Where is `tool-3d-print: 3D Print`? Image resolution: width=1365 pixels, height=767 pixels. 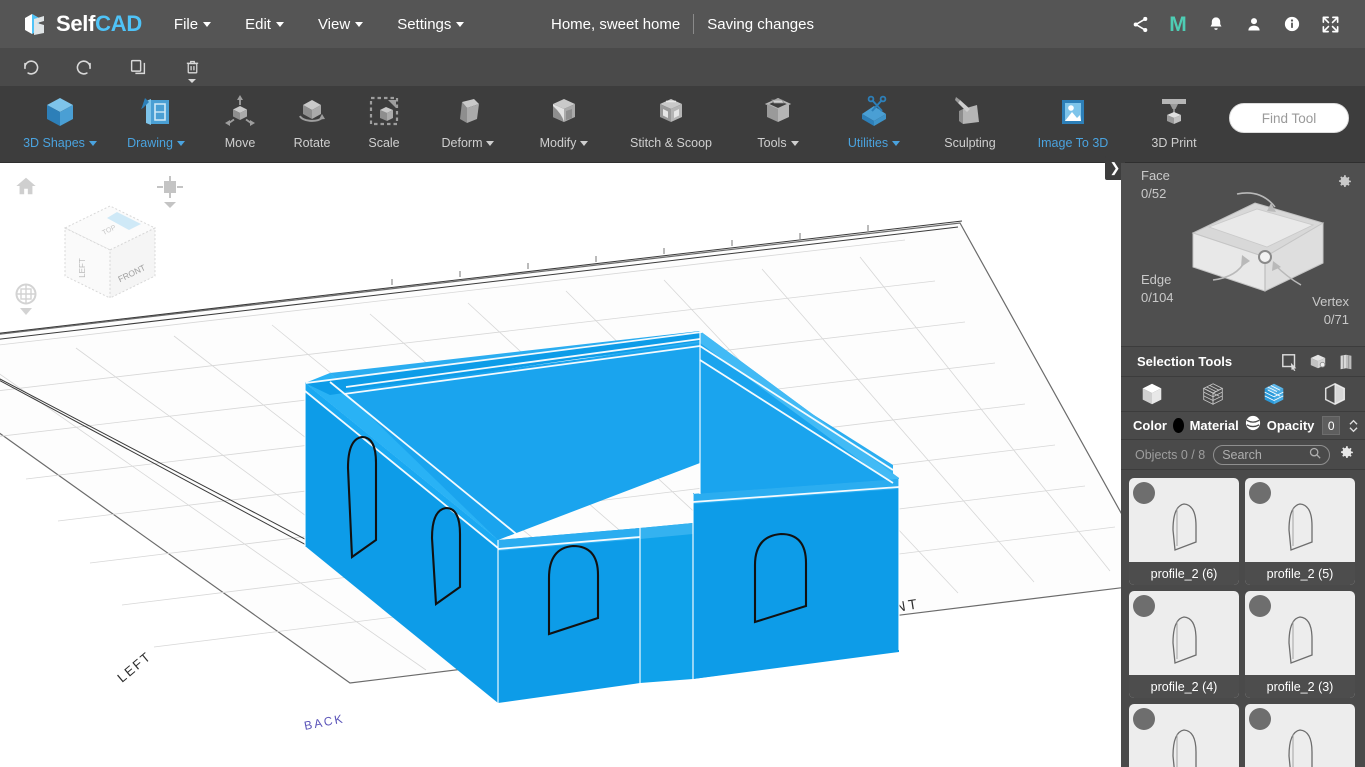
tool-3d-print: 3D Print is located at coordinates (1174, 124).